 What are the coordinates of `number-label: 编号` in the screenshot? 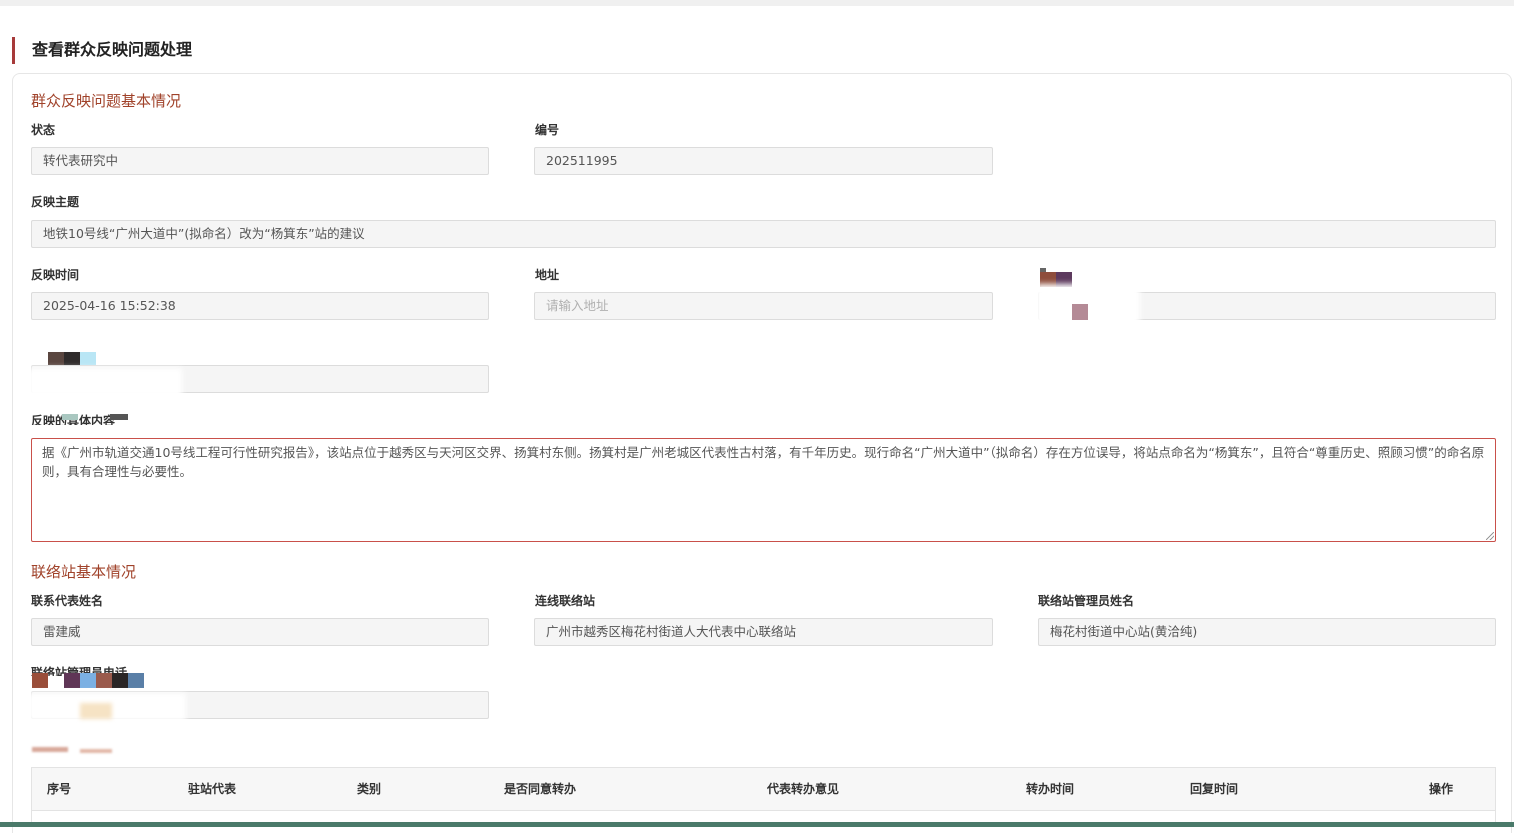 It's located at (547, 130).